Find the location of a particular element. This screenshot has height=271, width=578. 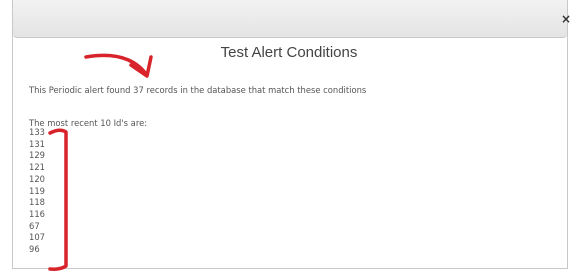

id-item: 107 is located at coordinates (37, 237).